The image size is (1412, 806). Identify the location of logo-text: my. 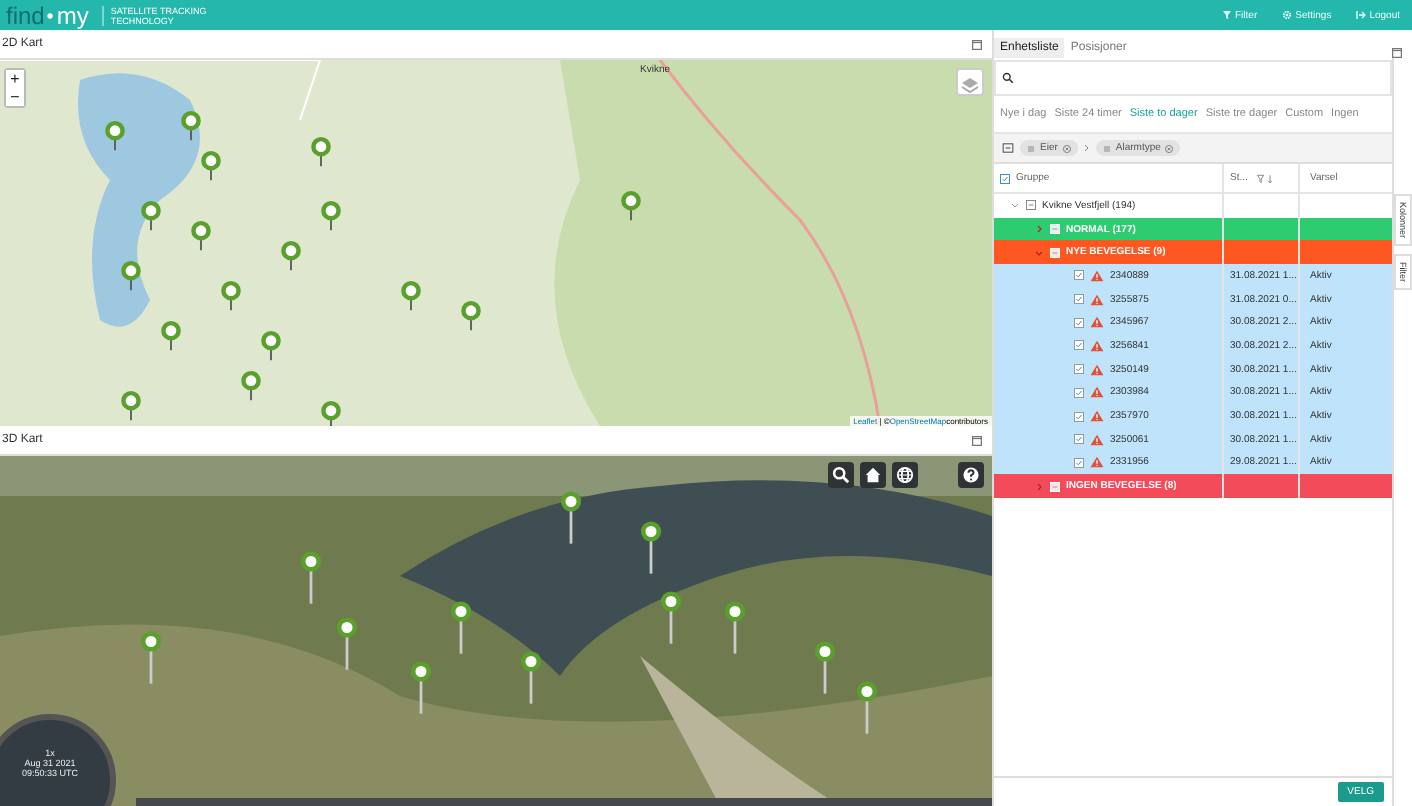
(72, 15).